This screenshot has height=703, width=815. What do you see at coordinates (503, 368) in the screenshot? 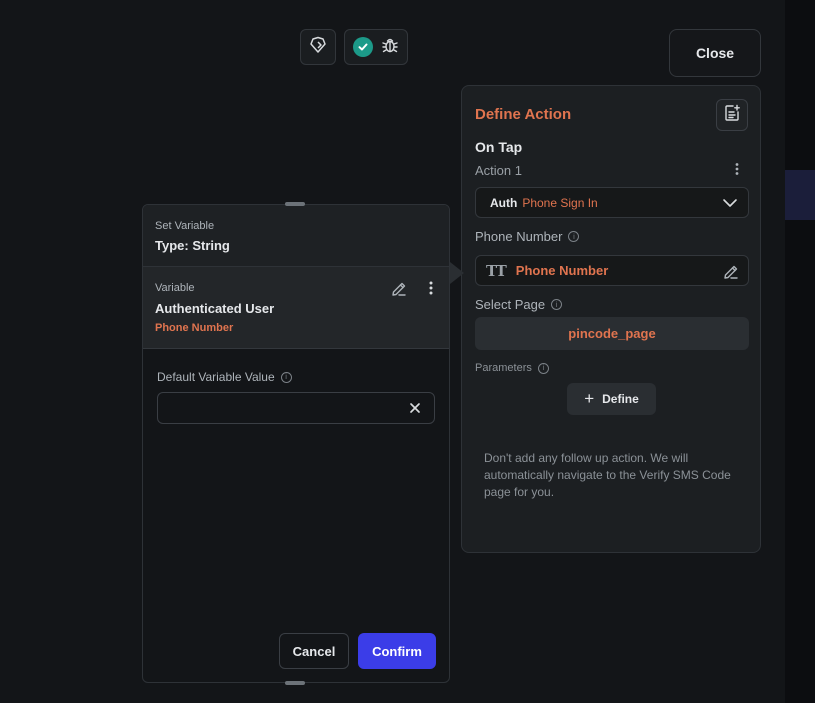
I see `parameters-label-text: Parameters` at bounding box center [503, 368].